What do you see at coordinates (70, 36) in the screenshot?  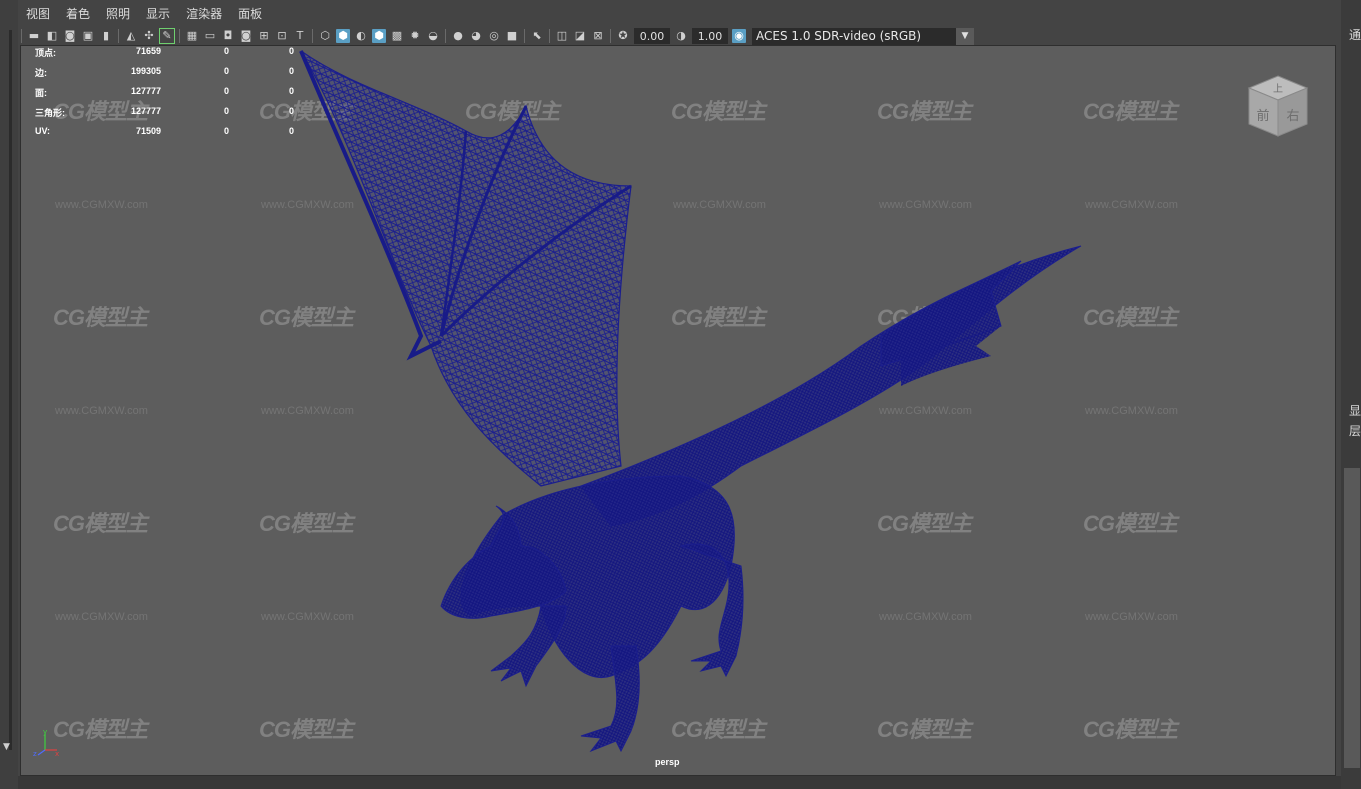 I see `bookmark-camera-icon: ◙` at bounding box center [70, 36].